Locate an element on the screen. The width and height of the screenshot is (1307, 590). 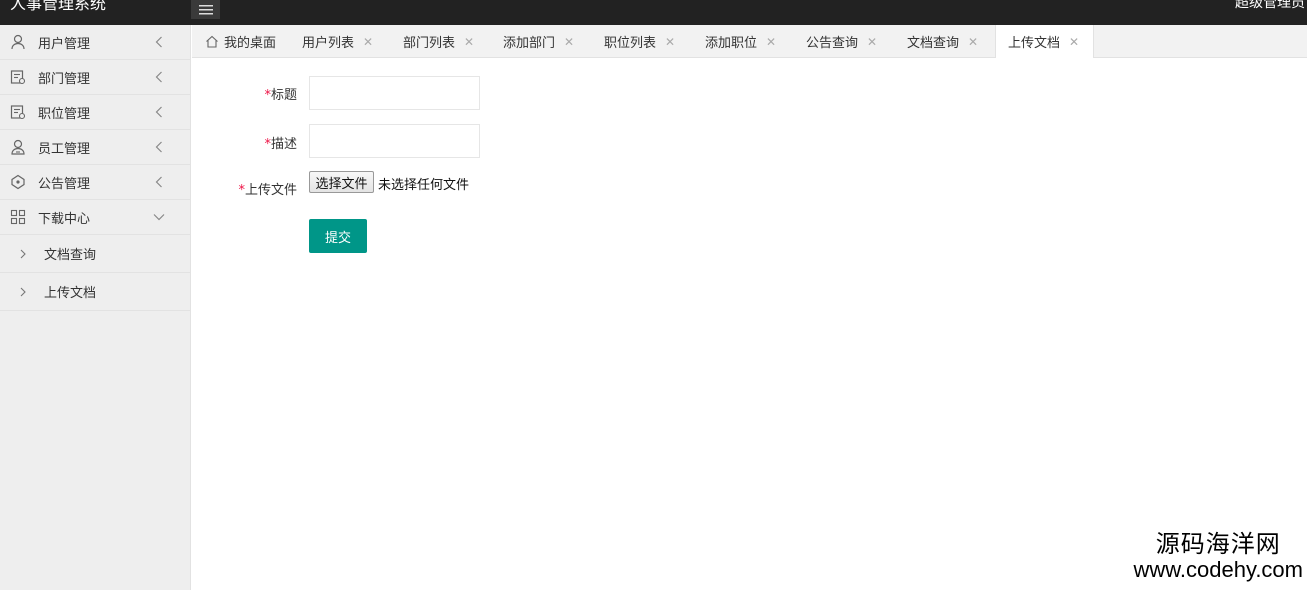
user-menu: 超级管理员 is located at coordinates (1270, 6).